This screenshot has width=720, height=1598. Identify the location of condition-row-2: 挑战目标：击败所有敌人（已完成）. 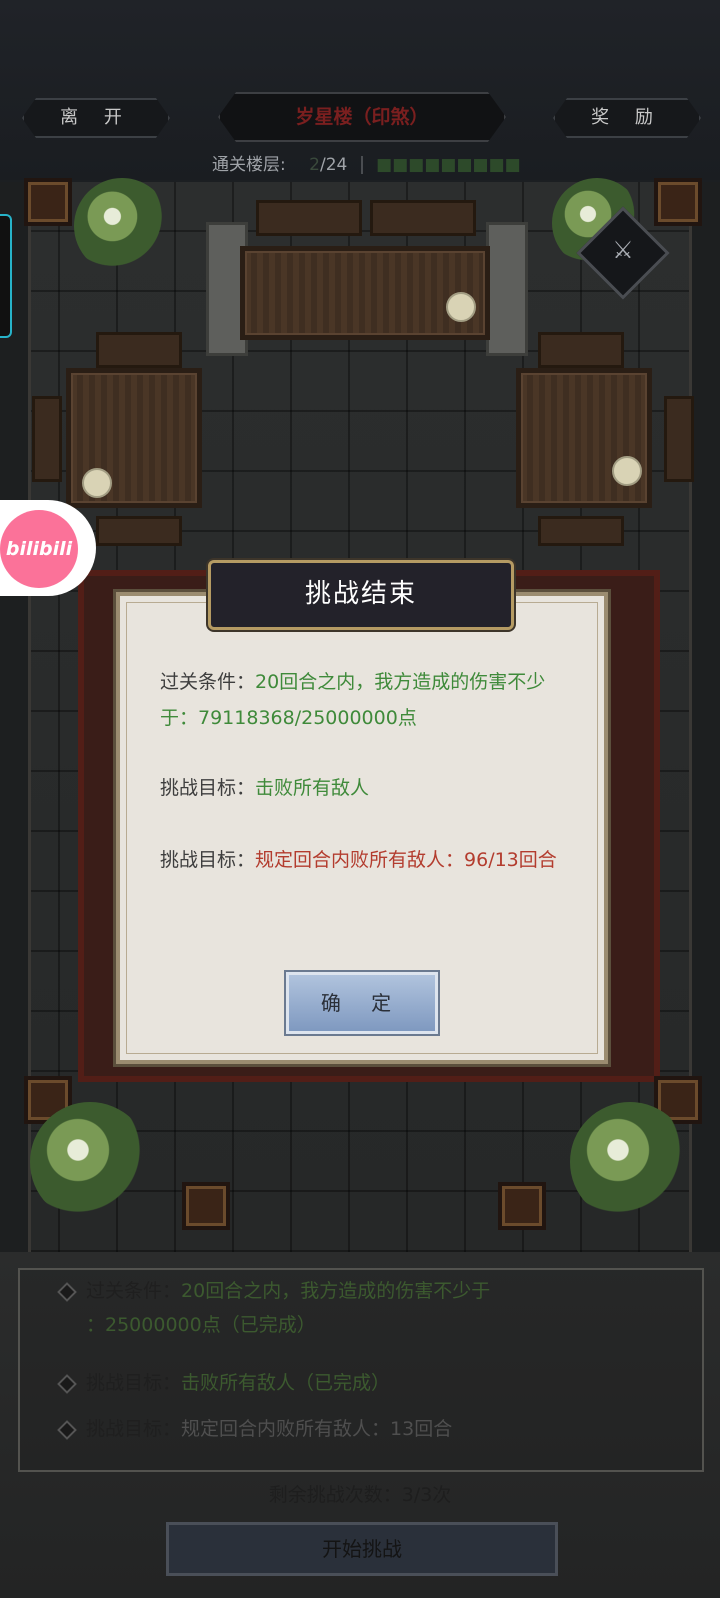
(224, 1383).